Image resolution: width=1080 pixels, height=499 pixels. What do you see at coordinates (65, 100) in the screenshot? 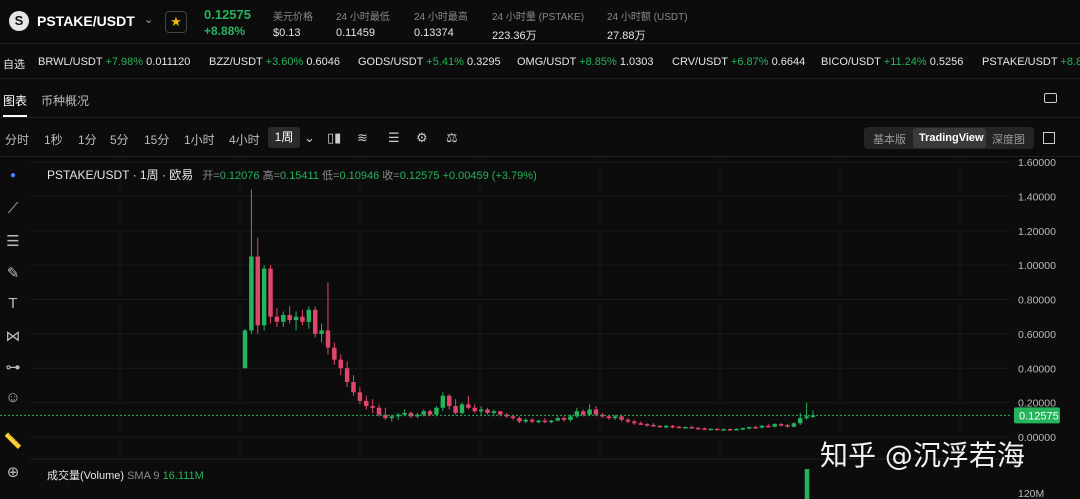
I see `tab-overview: 币种概况` at bounding box center [65, 100].